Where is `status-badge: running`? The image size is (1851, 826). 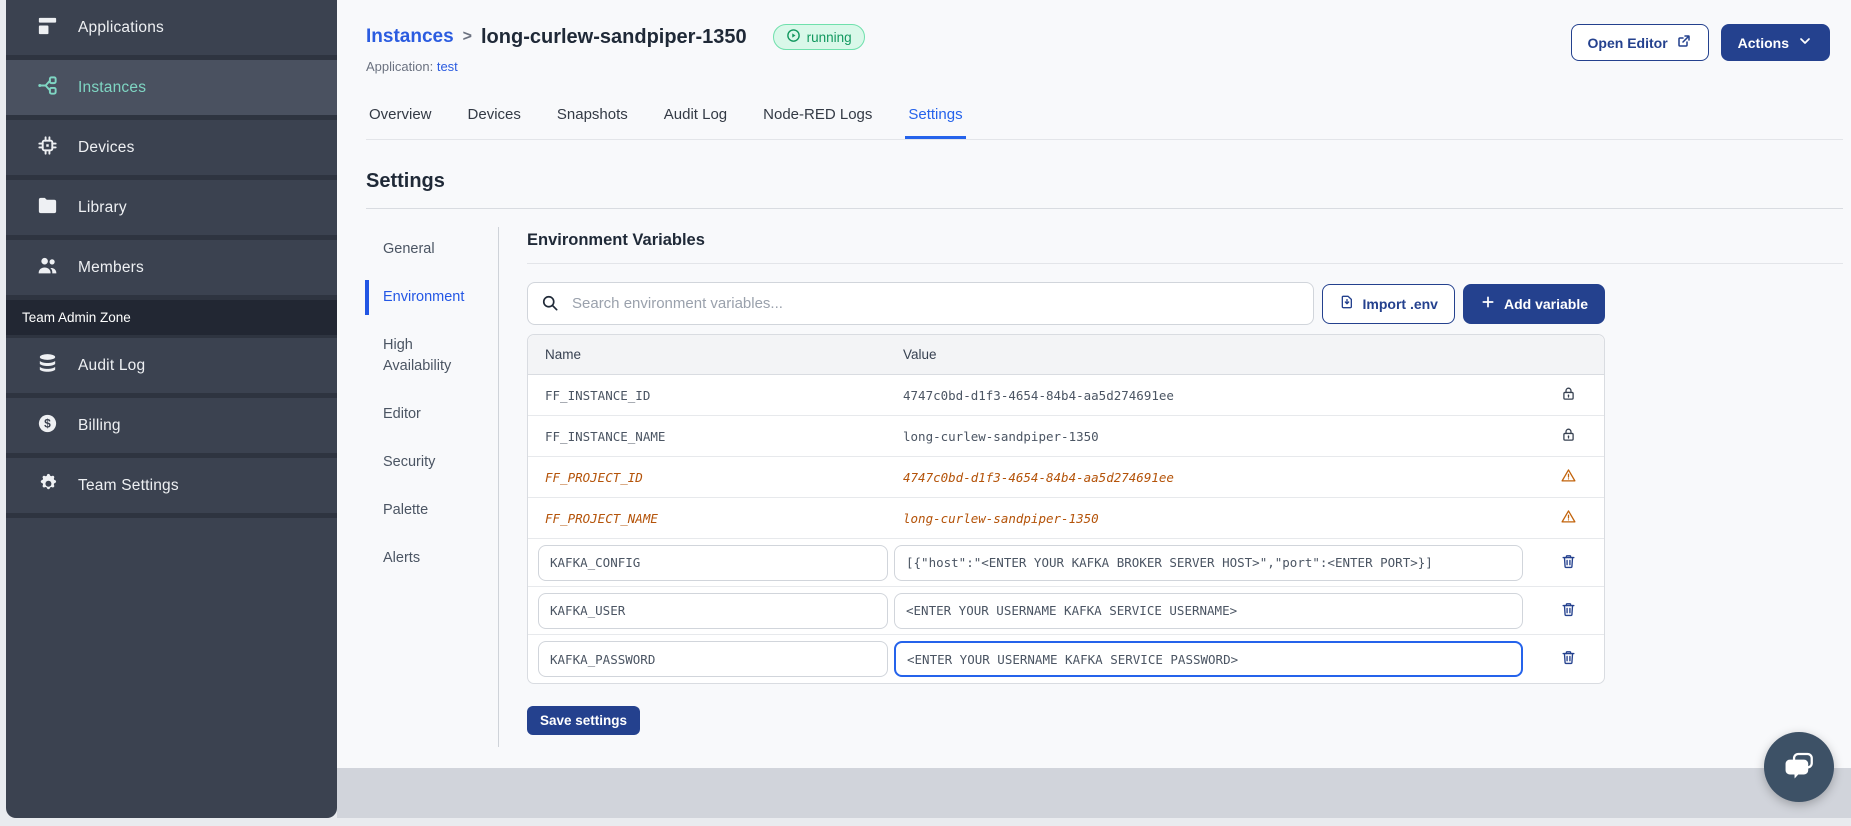
status-badge: running is located at coordinates (818, 37).